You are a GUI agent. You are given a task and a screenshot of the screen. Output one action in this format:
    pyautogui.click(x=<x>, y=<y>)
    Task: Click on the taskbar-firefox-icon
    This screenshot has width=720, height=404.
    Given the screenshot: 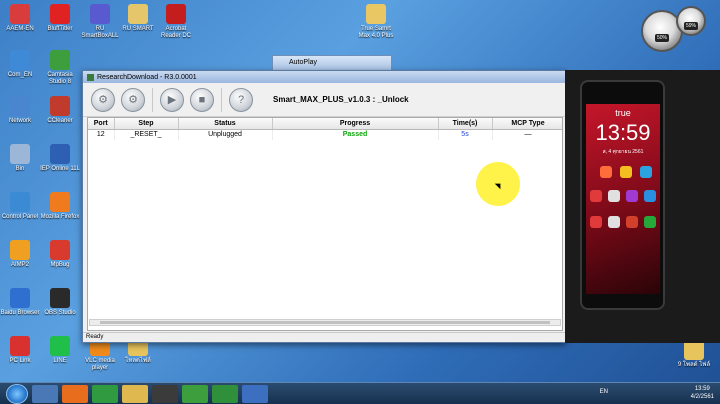 What is the action you would take?
    pyautogui.click(x=75, y=393)
    